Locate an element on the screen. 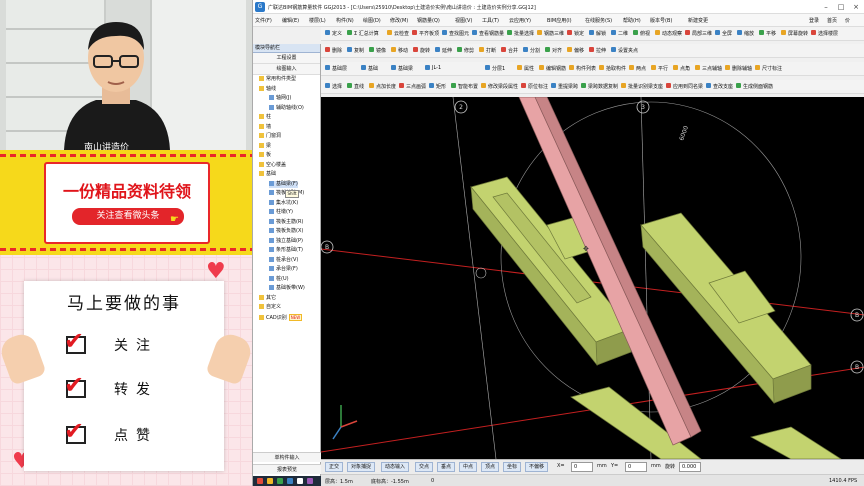 The width and height of the screenshot is (864, 486). menu-item: 在线服务(S) is located at coordinates (598, 20).